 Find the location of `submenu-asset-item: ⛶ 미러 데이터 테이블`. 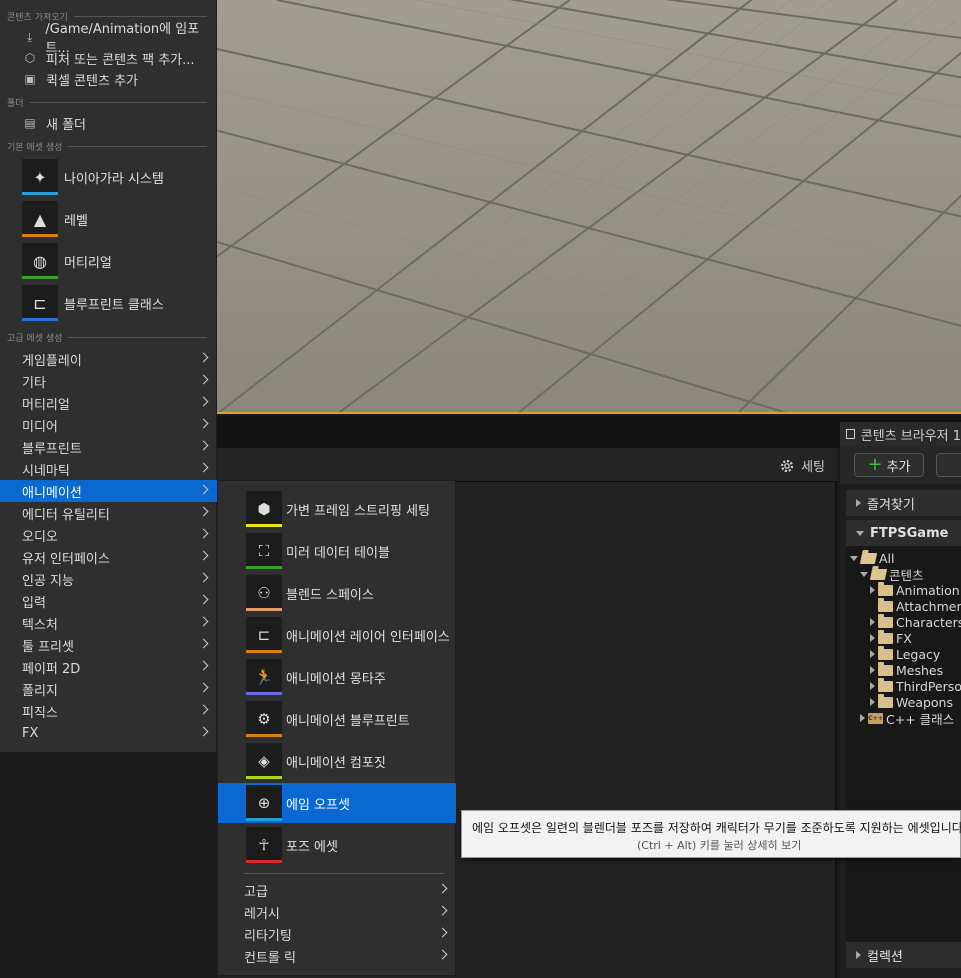

submenu-asset-item: ⛶ 미러 데이터 테이블 is located at coordinates (337, 551).